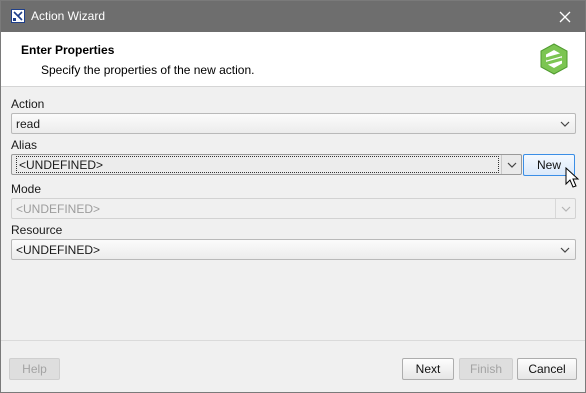  Describe the element at coordinates (24, 145) in the screenshot. I see `alias-label: Alias` at that location.